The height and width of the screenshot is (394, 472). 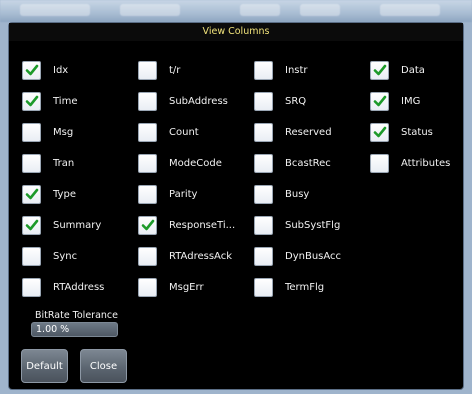 What do you see at coordinates (305, 287) in the screenshot?
I see `column-option-label: TermFlg` at bounding box center [305, 287].